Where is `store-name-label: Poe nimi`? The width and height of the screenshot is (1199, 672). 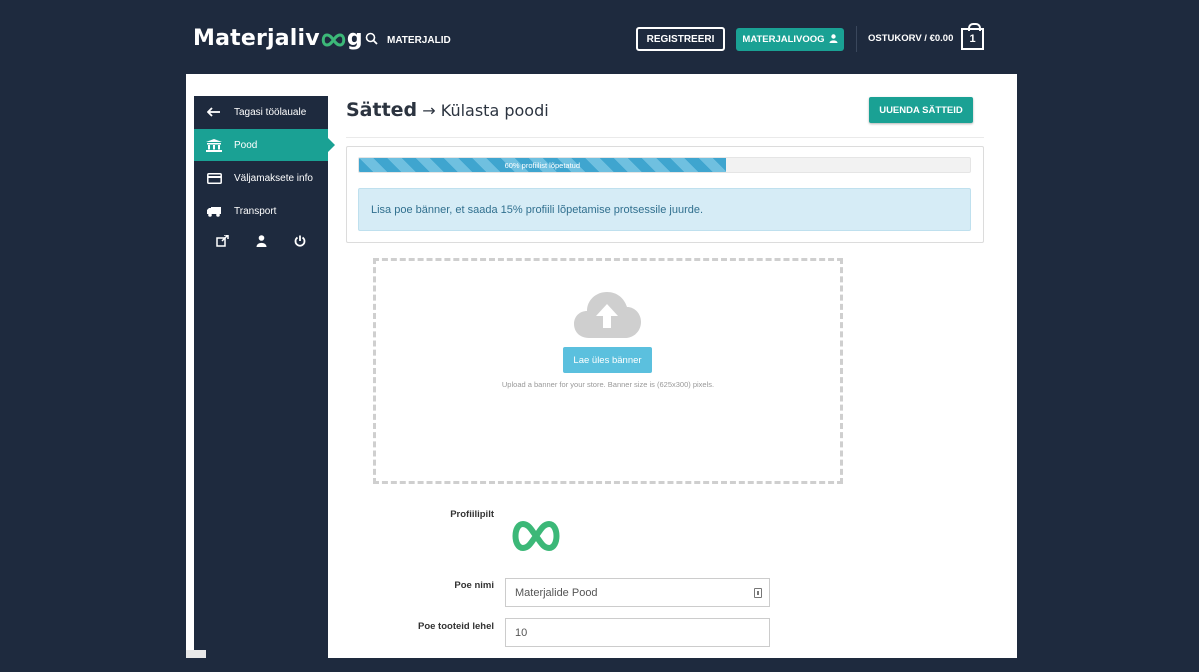 store-name-label: Poe nimi is located at coordinates (474, 585).